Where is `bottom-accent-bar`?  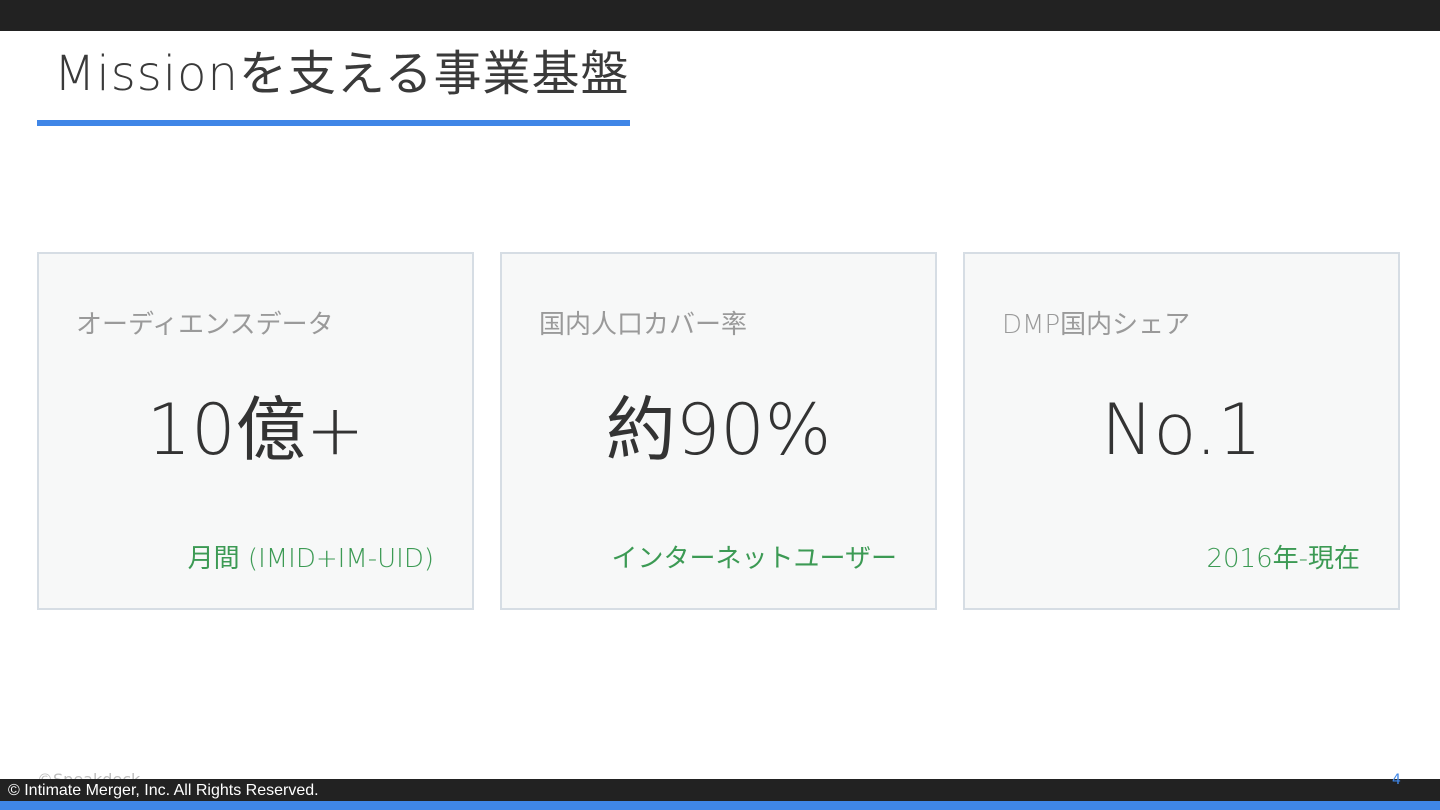
bottom-accent-bar is located at coordinates (720, 805).